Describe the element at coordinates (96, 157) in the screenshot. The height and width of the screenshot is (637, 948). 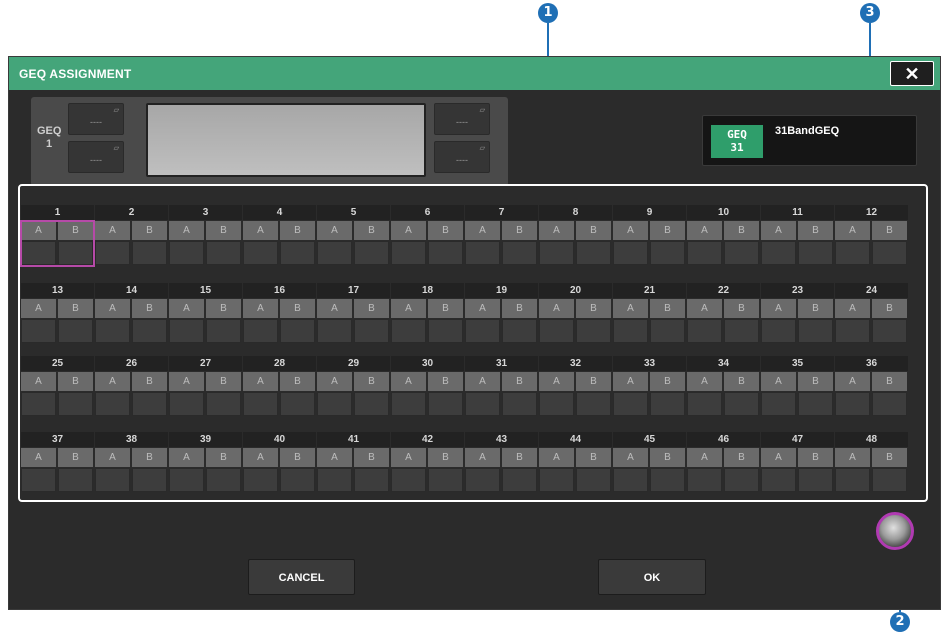
I see `input-b-button: ---- ▱` at that location.